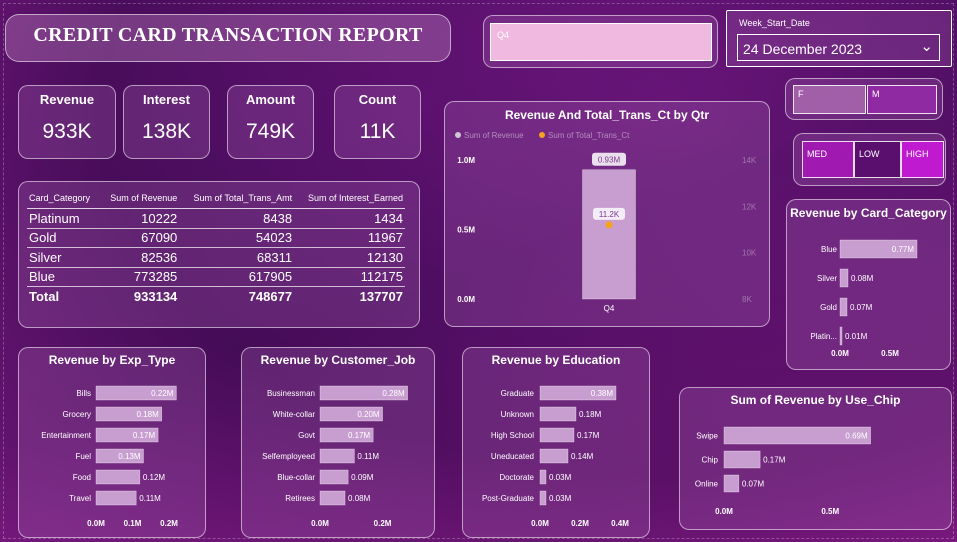 The width and height of the screenshot is (957, 542). Describe the element at coordinates (902, 99) in the screenshot. I see `gender-option-m: M` at that location.